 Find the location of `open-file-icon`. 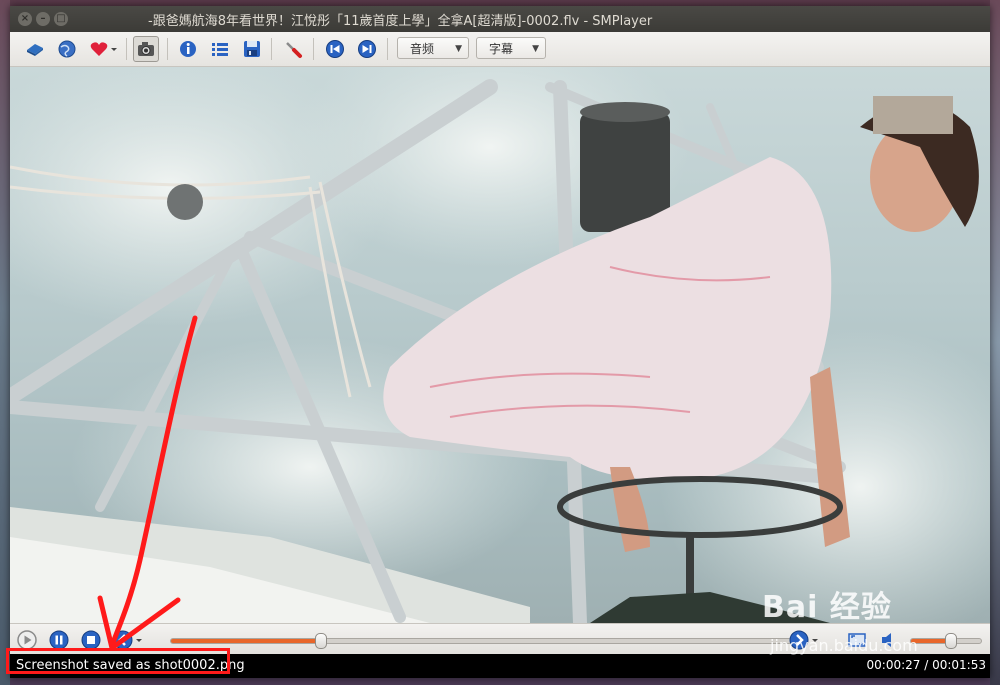

open-file-icon is located at coordinates (35, 50).